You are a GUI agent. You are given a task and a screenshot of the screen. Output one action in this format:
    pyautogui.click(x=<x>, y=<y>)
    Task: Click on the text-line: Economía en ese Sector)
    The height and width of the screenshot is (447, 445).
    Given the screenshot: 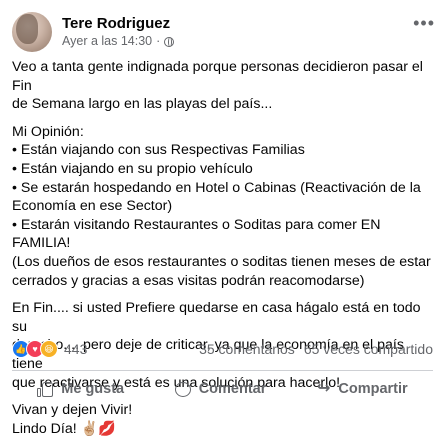 What is the action you would take?
    pyautogui.click(x=92, y=206)
    